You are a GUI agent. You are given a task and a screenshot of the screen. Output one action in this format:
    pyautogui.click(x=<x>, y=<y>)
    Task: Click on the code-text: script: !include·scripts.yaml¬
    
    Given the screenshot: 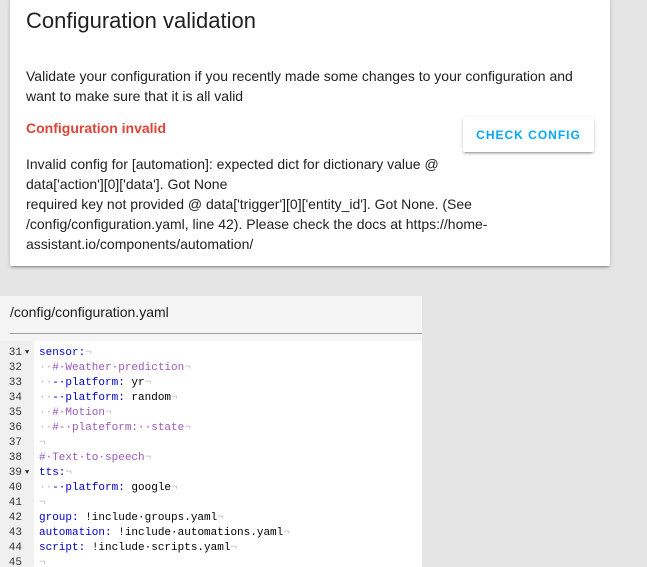 What is the action you would take?
    pyautogui.click(x=138, y=548)
    